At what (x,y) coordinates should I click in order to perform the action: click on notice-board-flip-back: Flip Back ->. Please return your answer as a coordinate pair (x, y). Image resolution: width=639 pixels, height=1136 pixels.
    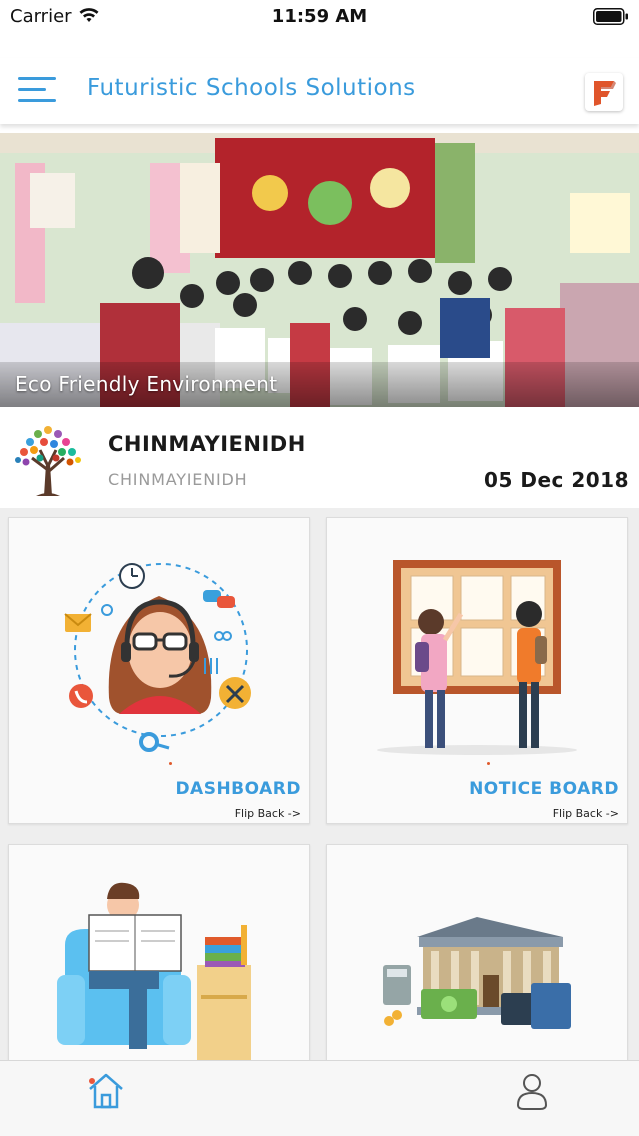
    Looking at the image, I should click on (586, 813).